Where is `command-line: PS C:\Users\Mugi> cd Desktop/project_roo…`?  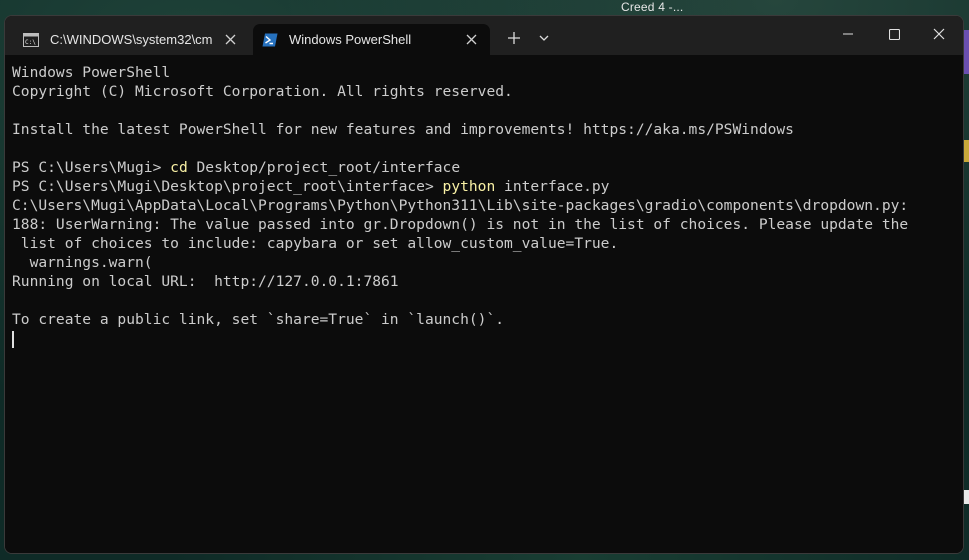 command-line: PS C:\Users\Mugi> cd Desktop/project_roo… is located at coordinates (487, 167).